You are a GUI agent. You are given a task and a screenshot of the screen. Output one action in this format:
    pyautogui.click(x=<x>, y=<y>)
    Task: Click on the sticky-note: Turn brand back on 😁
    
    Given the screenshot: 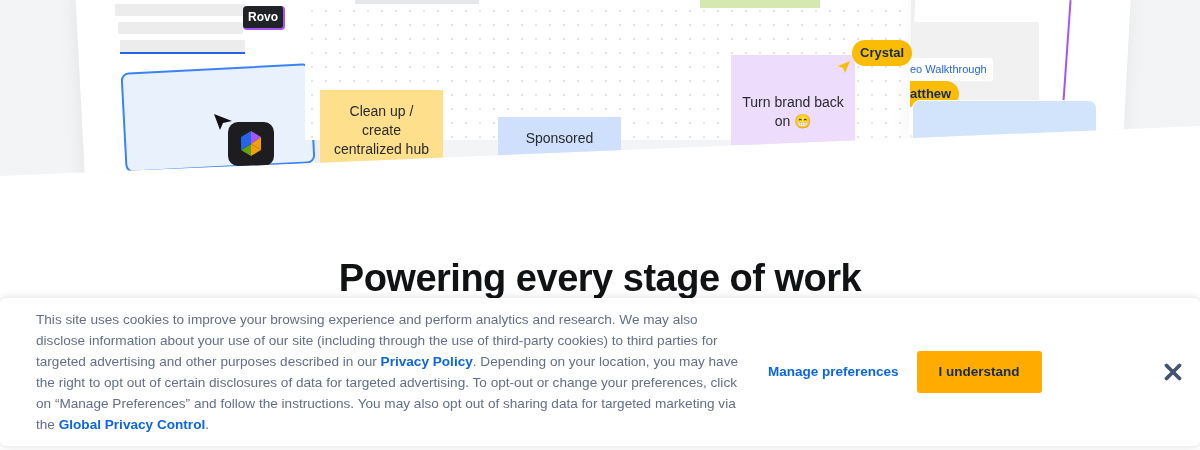 What is the action you would take?
    pyautogui.click(x=793, y=100)
    